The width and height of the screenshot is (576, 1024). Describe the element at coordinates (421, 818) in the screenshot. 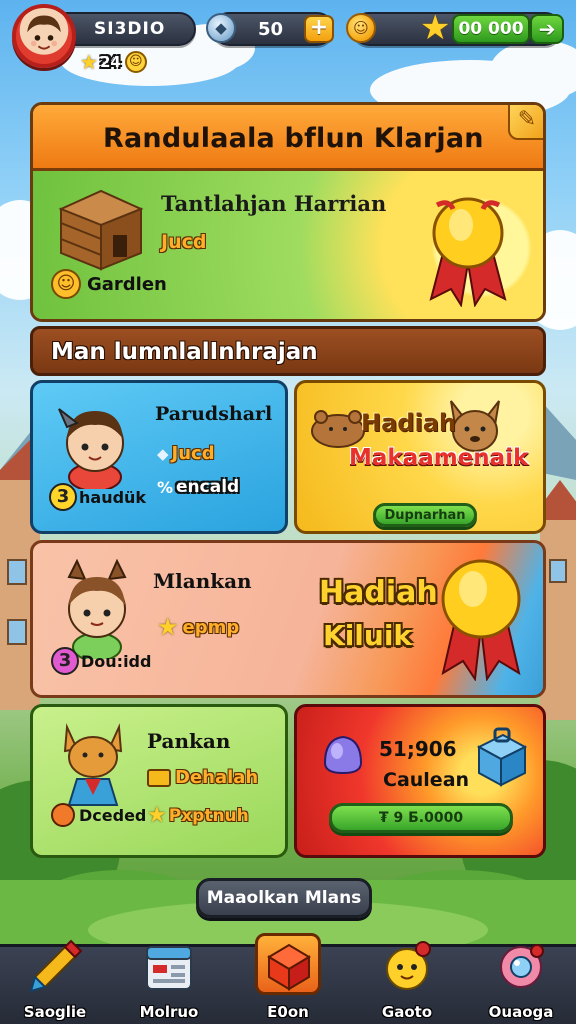

I see `red-card-buy-button: ₮ 9 Б.0000` at that location.